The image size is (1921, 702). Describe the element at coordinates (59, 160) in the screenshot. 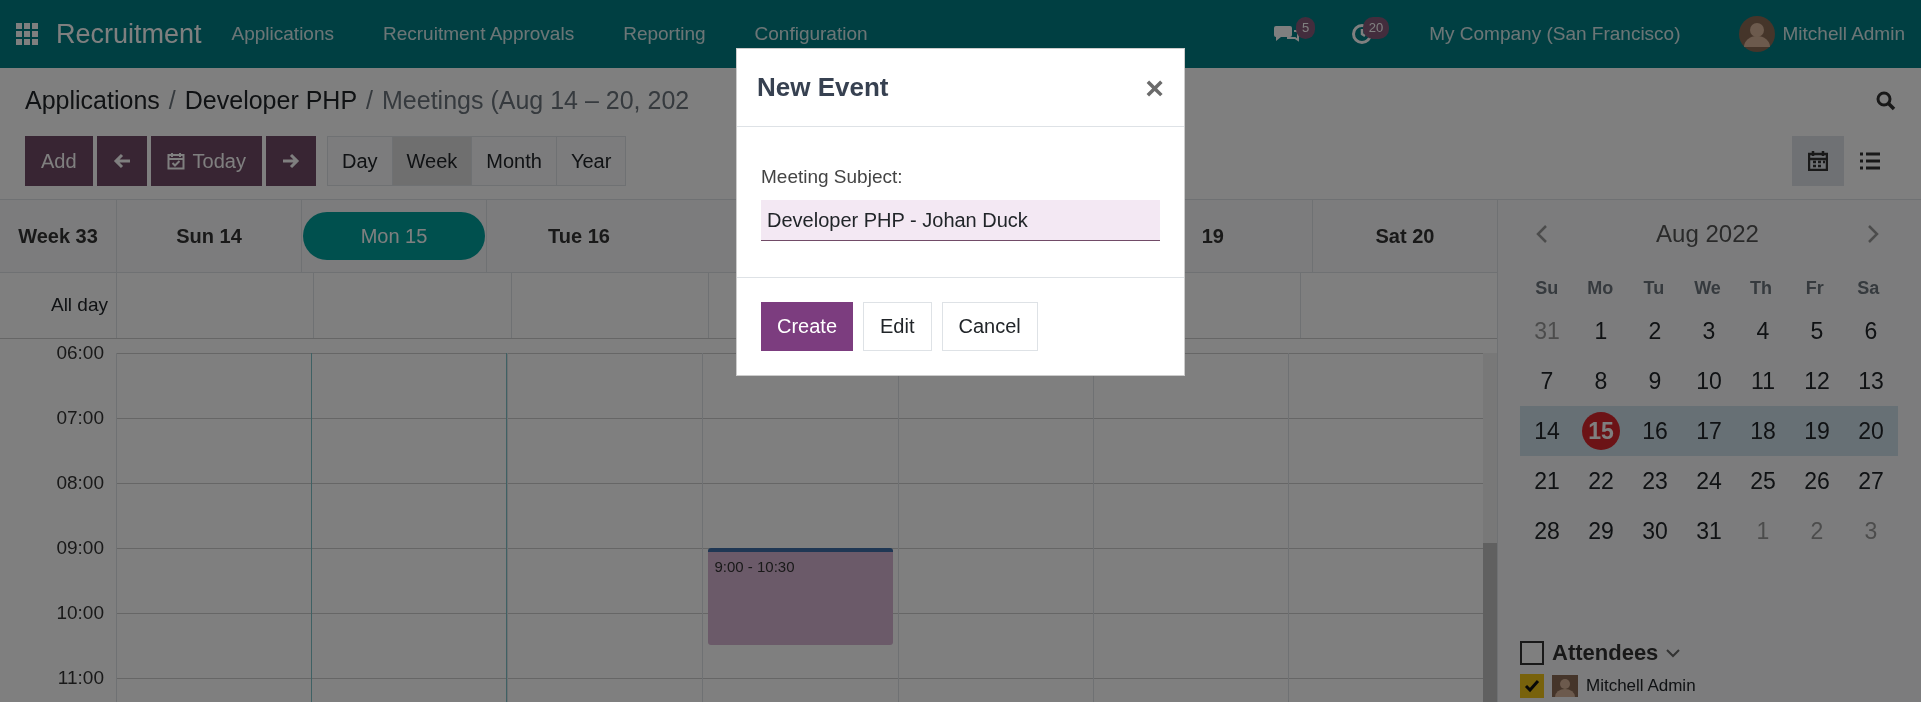

I see `add-button: Add` at that location.